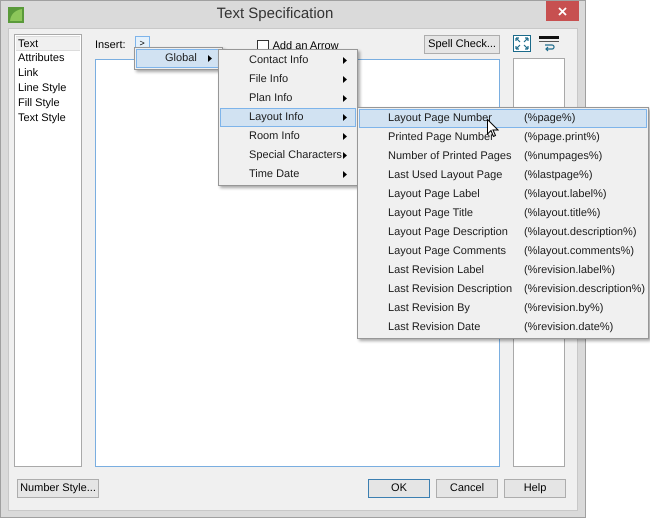 This screenshot has width=650, height=518. I want to click on menu-item: Layout Page Comments (%layout.comments%), so click(503, 251).